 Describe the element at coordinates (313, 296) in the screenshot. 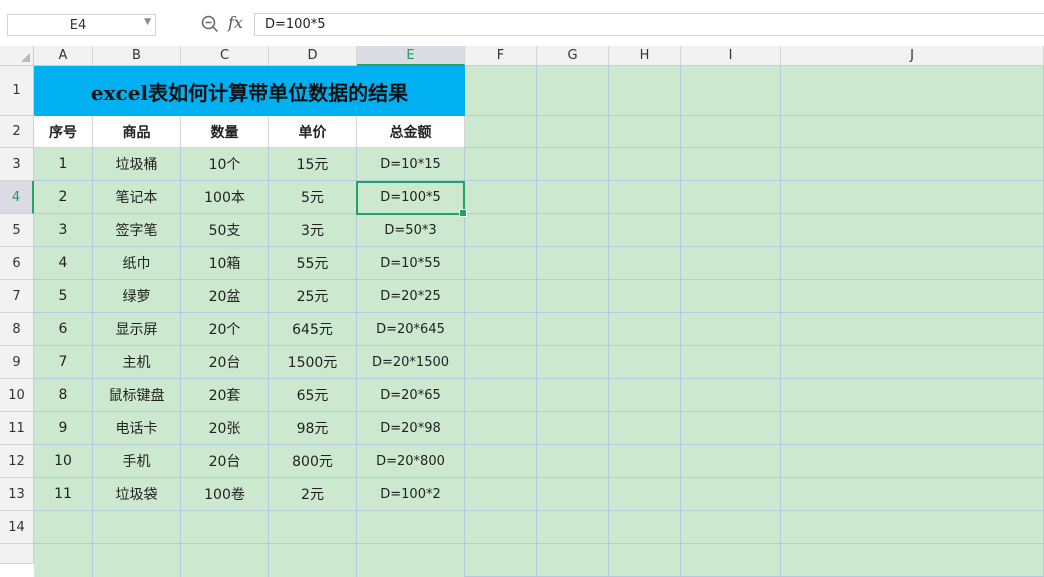

I see `table-cell: 25元` at that location.